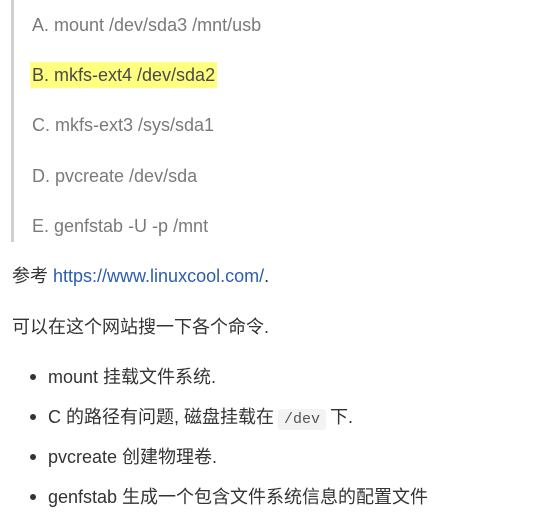 Image resolution: width=533 pixels, height=524 pixels. I want to click on list-item: genfstab 生成一个包含文件系统信息的配置文件, so click(266, 504).